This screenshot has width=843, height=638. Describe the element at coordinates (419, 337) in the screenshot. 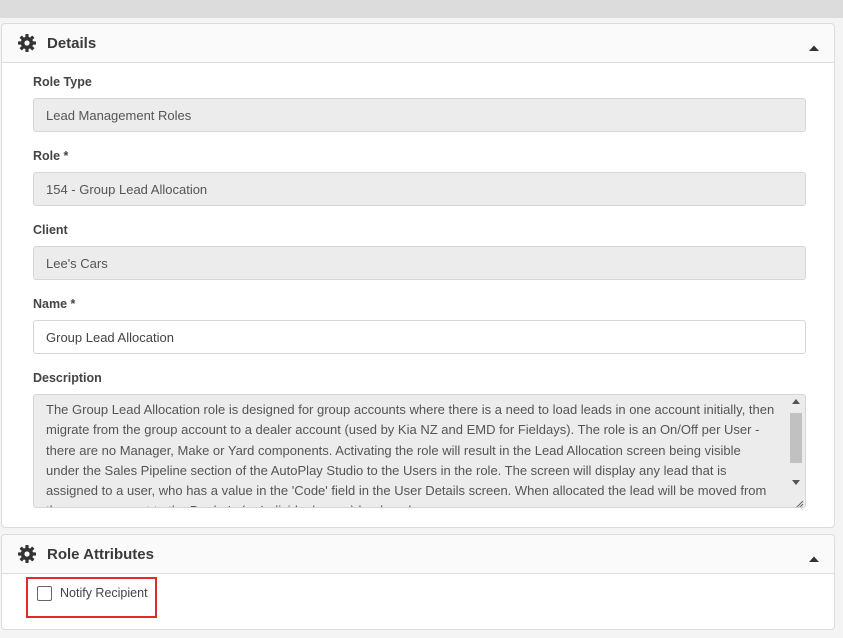

I see `name-input: Group Lead Allocation` at that location.